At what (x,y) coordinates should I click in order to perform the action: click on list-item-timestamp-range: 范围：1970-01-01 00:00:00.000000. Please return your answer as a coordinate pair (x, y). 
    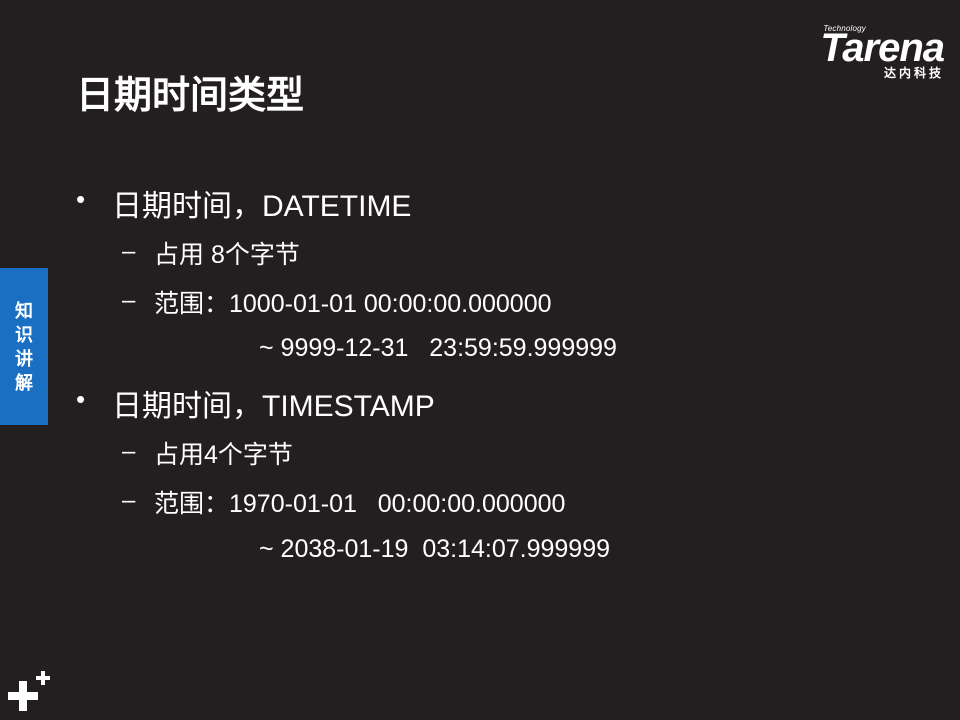
    Looking at the image, I should click on (360, 504).